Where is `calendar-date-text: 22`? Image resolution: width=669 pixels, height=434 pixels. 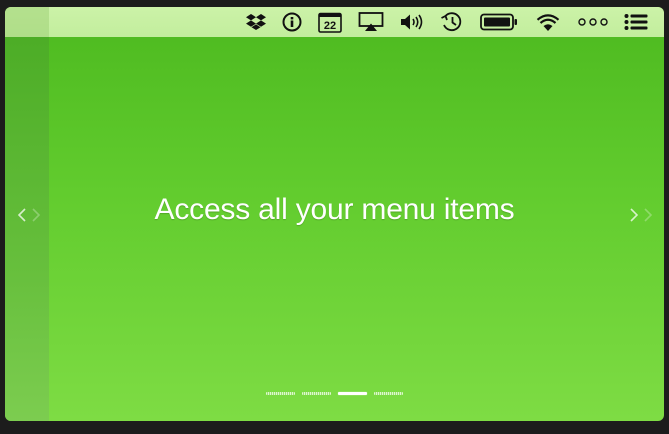 calendar-date-text: 22 is located at coordinates (330, 26).